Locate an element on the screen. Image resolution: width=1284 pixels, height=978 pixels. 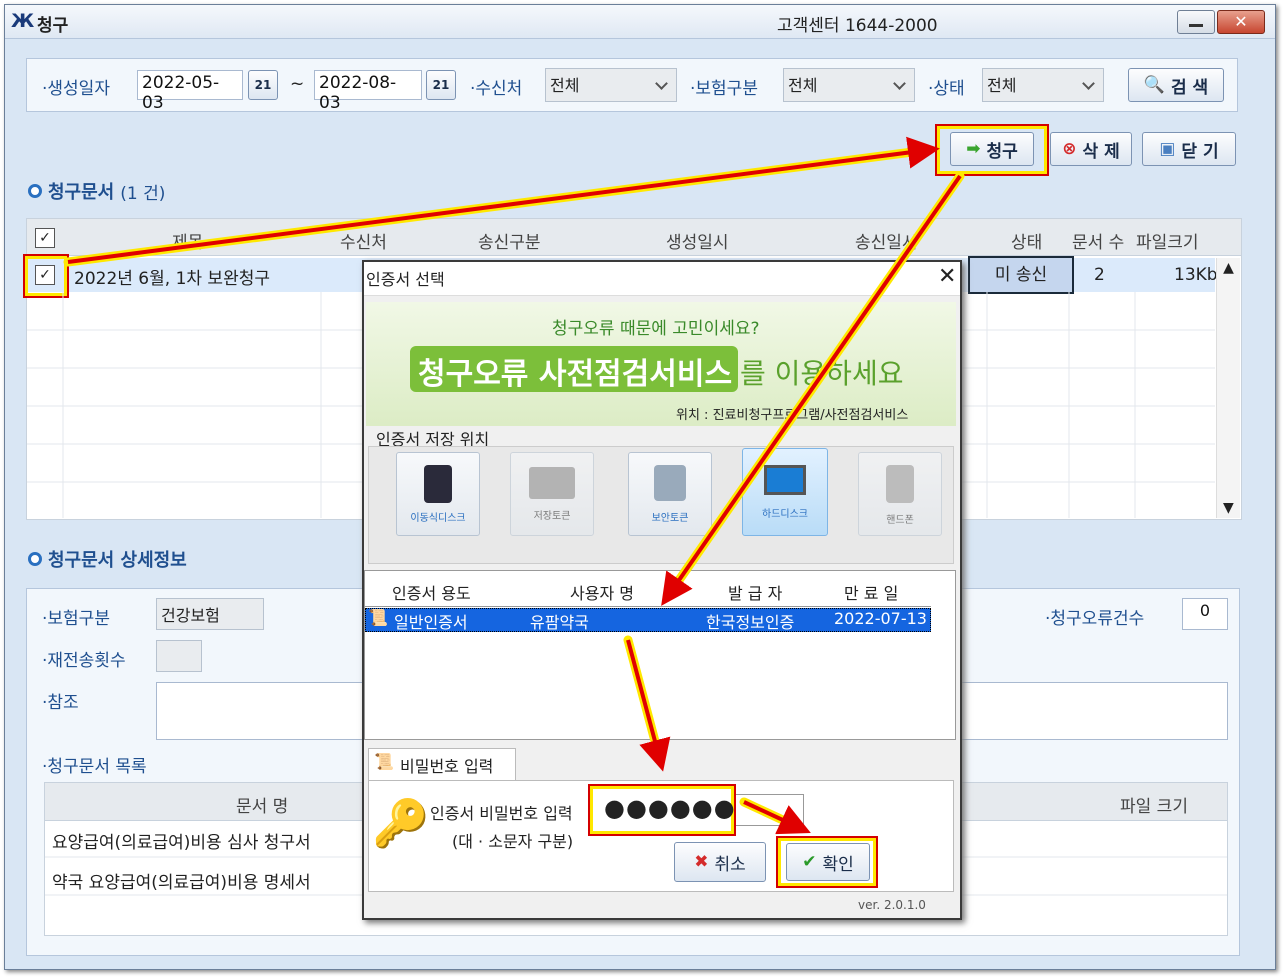
key-icon: 🔑 is located at coordinates (401, 823).